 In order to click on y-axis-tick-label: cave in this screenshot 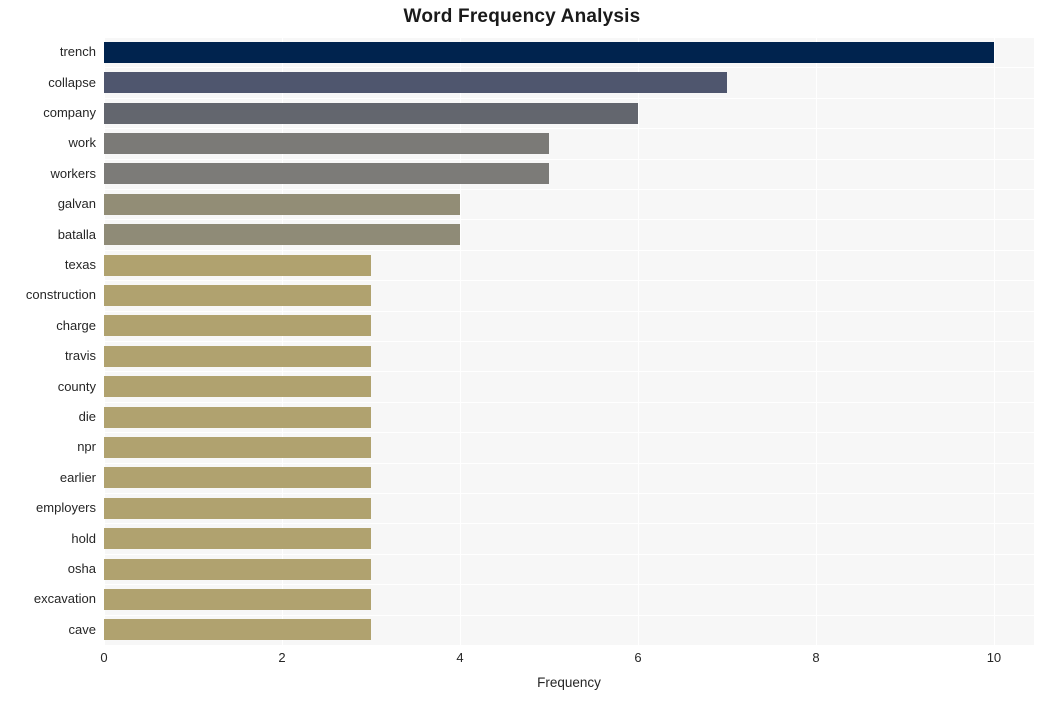, I will do `click(82, 629)`.